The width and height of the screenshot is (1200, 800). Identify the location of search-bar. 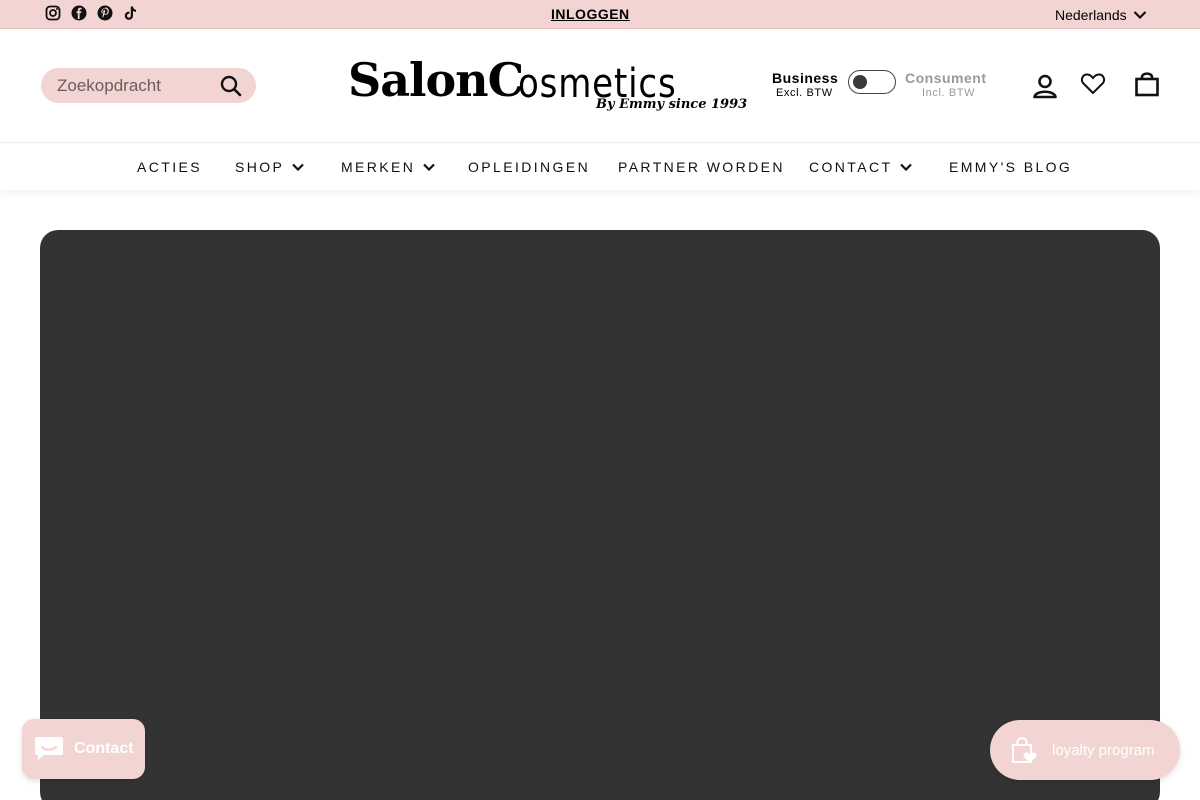
(148, 85).